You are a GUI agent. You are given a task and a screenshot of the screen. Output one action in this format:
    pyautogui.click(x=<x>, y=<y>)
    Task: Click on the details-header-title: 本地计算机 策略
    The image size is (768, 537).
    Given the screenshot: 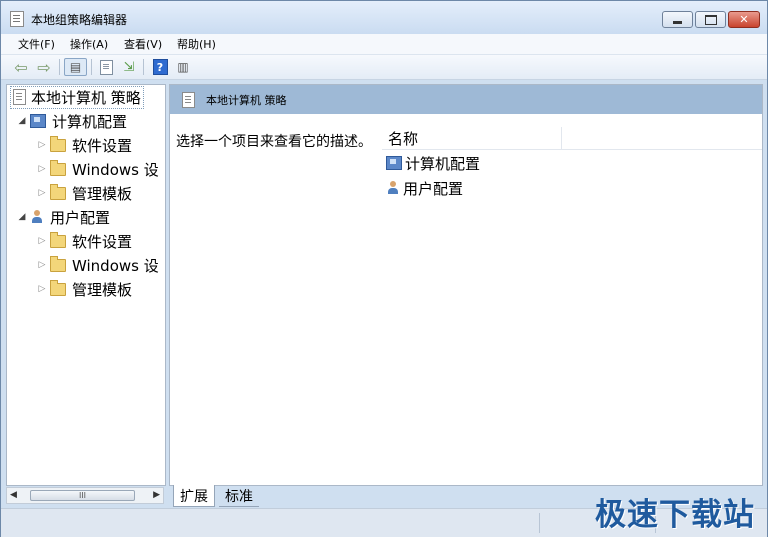 What is the action you would take?
    pyautogui.click(x=246, y=100)
    